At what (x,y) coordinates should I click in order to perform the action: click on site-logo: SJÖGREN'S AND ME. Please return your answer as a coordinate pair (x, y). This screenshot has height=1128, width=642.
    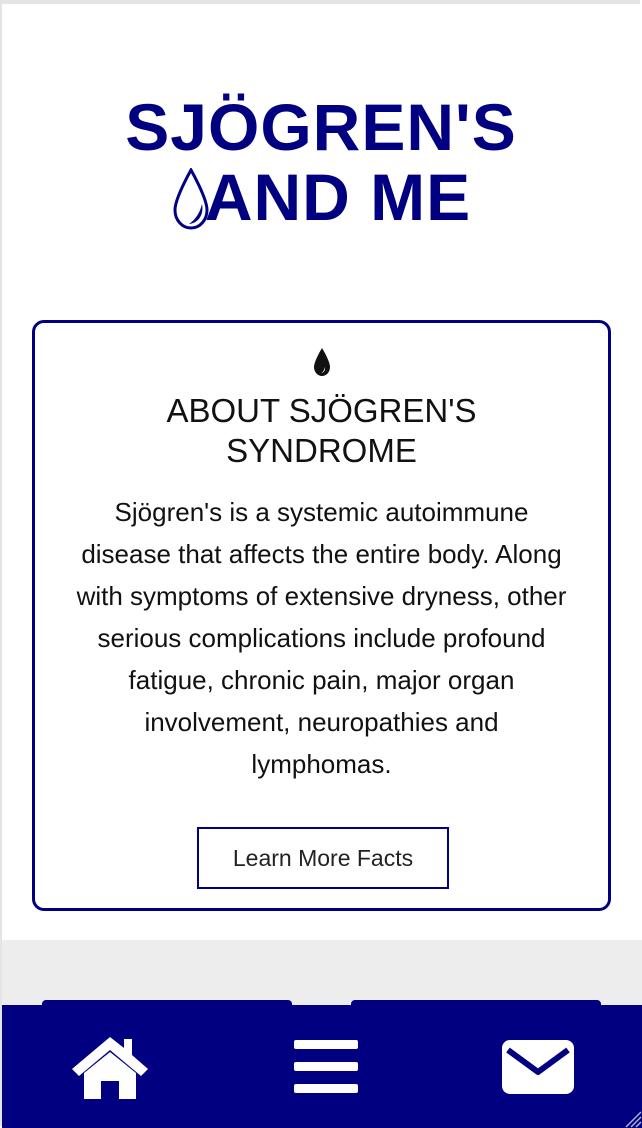
    Looking at the image, I should click on (321, 167).